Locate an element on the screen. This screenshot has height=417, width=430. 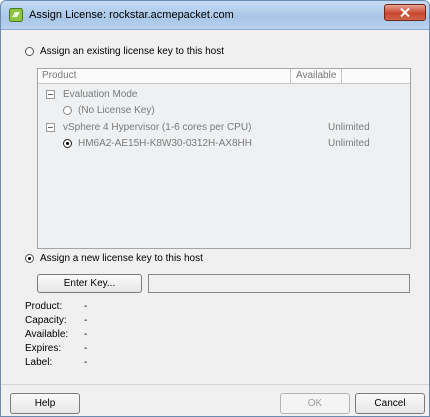
detail-label-capacity: Capacity: is located at coordinates (46, 320).